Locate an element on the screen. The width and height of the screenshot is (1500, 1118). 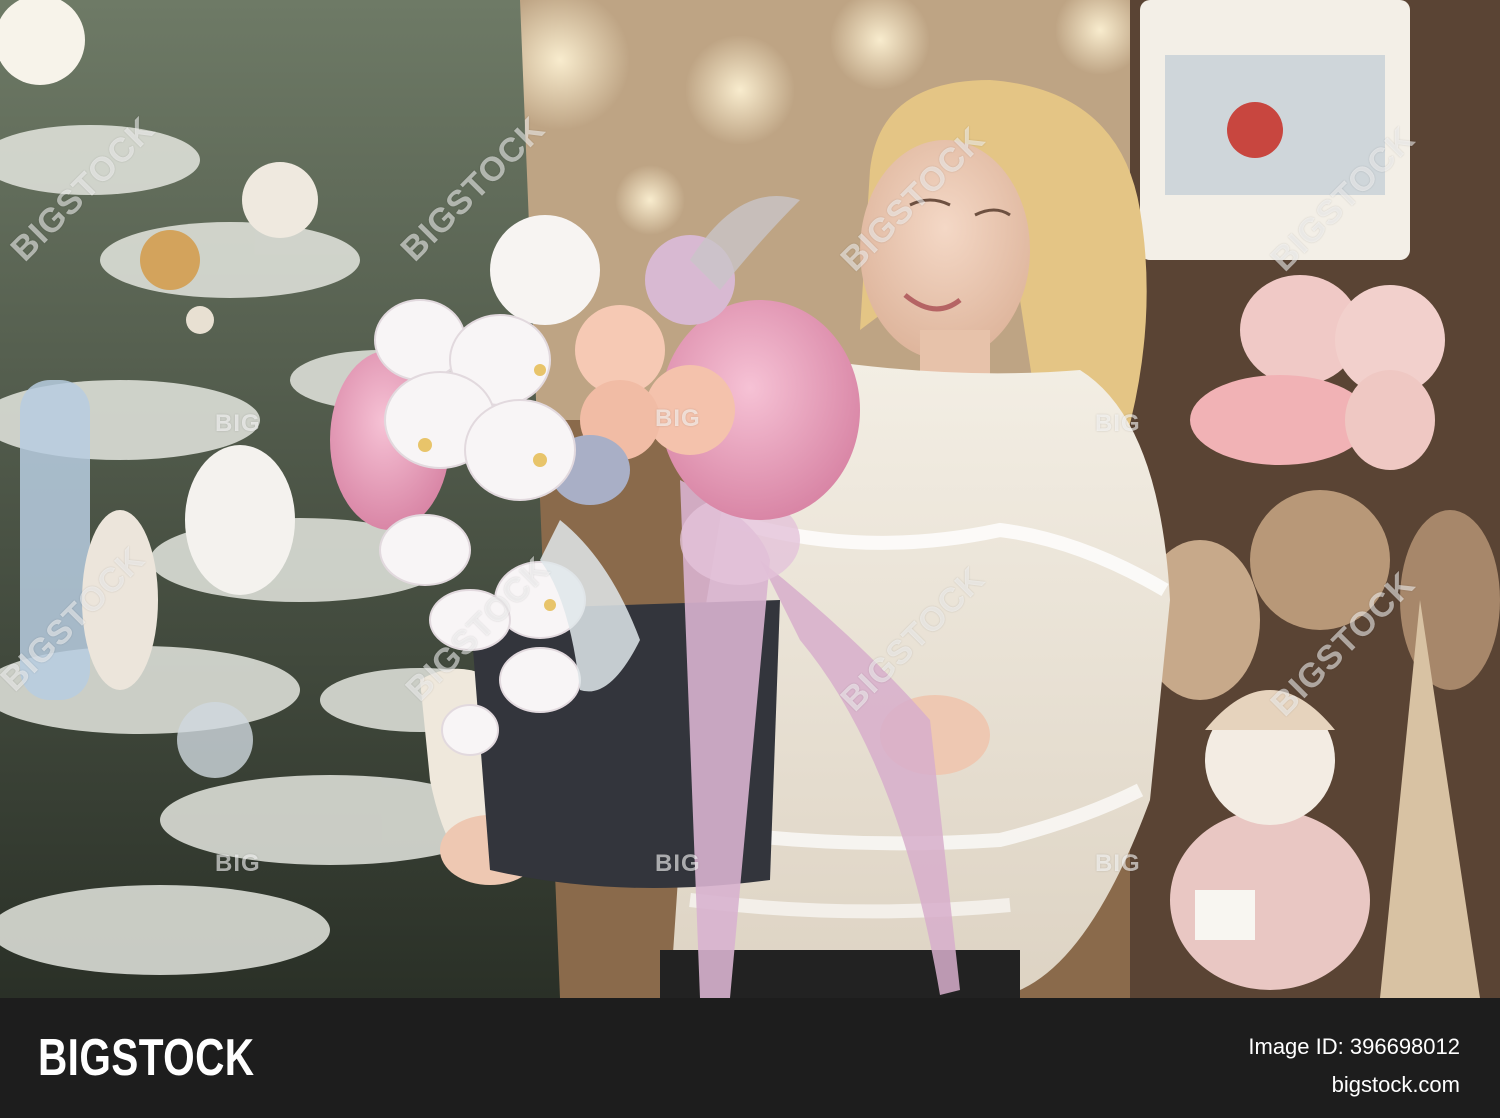
image-id-label: Image ID: is located at coordinates (1296, 1046).